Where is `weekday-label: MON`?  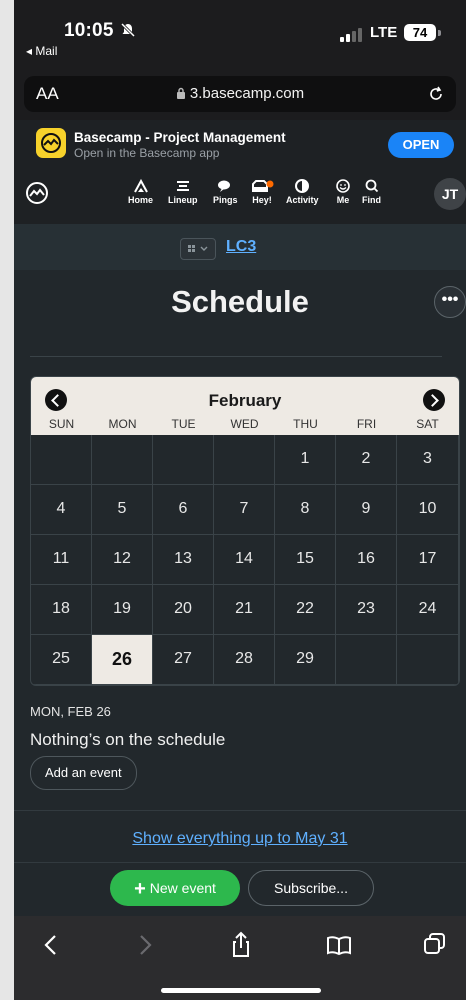
weekday-label: MON is located at coordinates (122, 424).